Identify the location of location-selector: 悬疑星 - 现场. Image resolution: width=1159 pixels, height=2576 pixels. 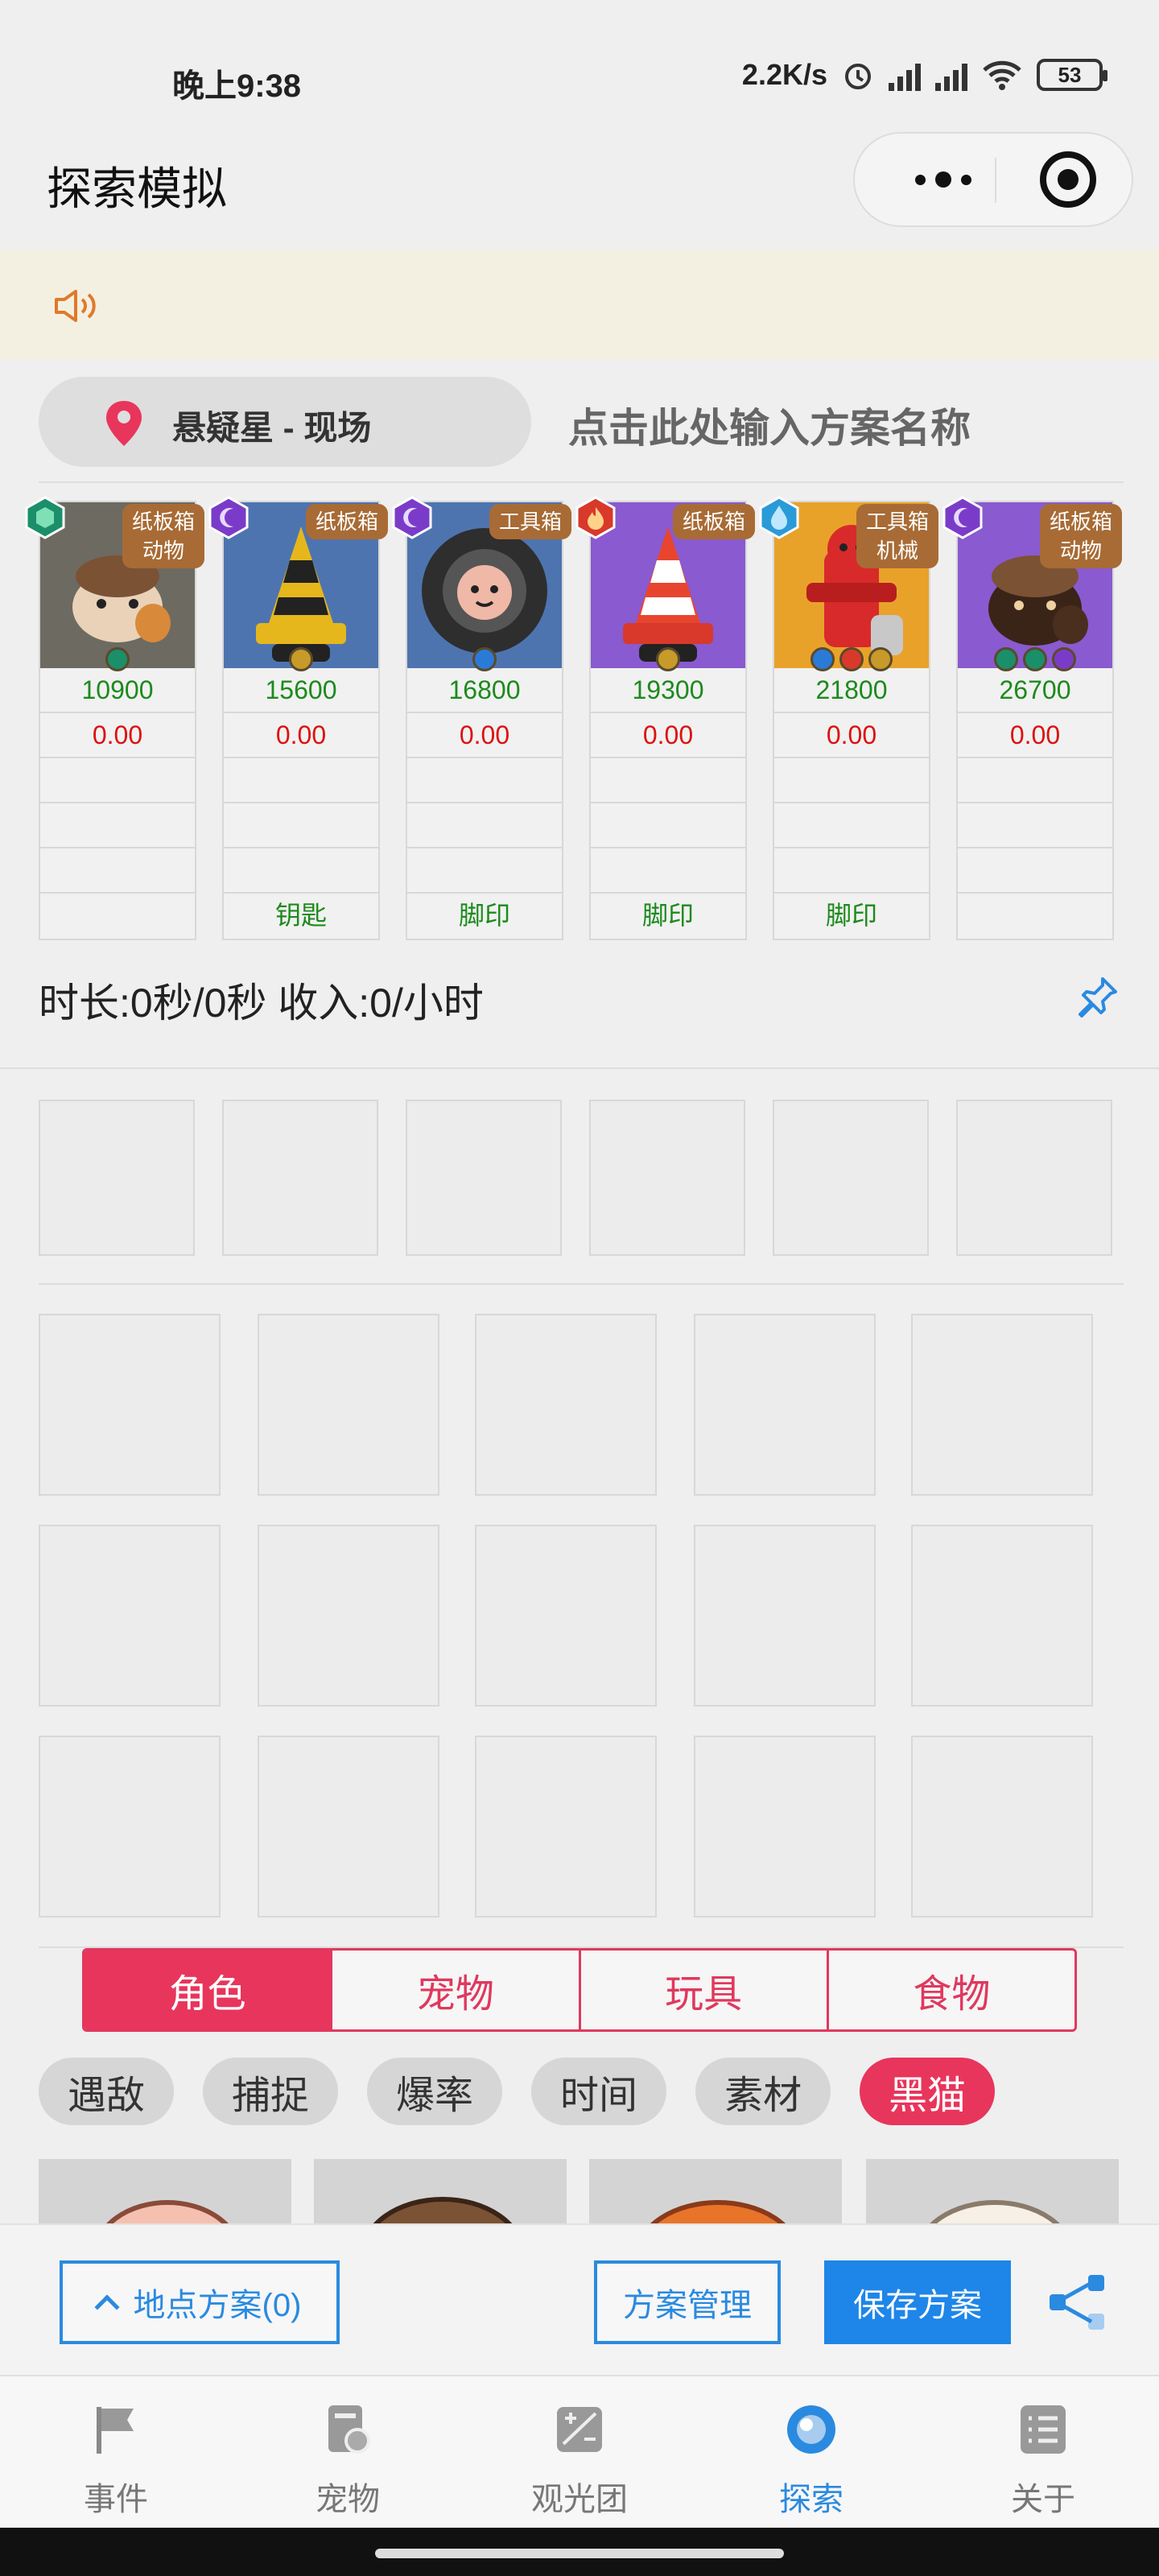
(285, 422).